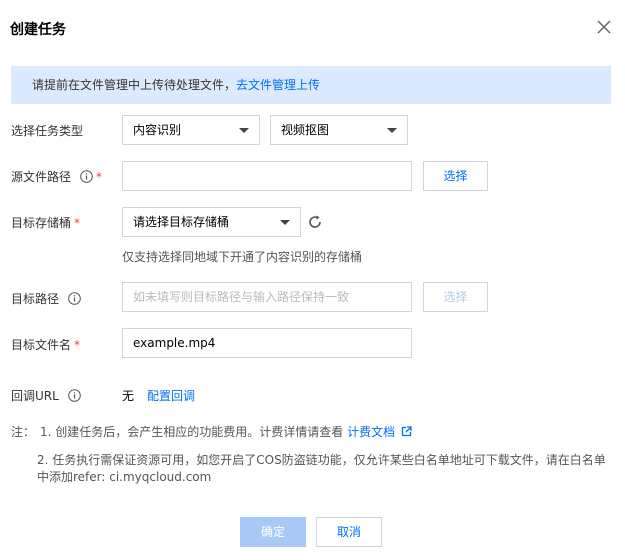 This screenshot has height=560, width=625. Describe the element at coordinates (267, 176) in the screenshot. I see `source-path-input` at that location.